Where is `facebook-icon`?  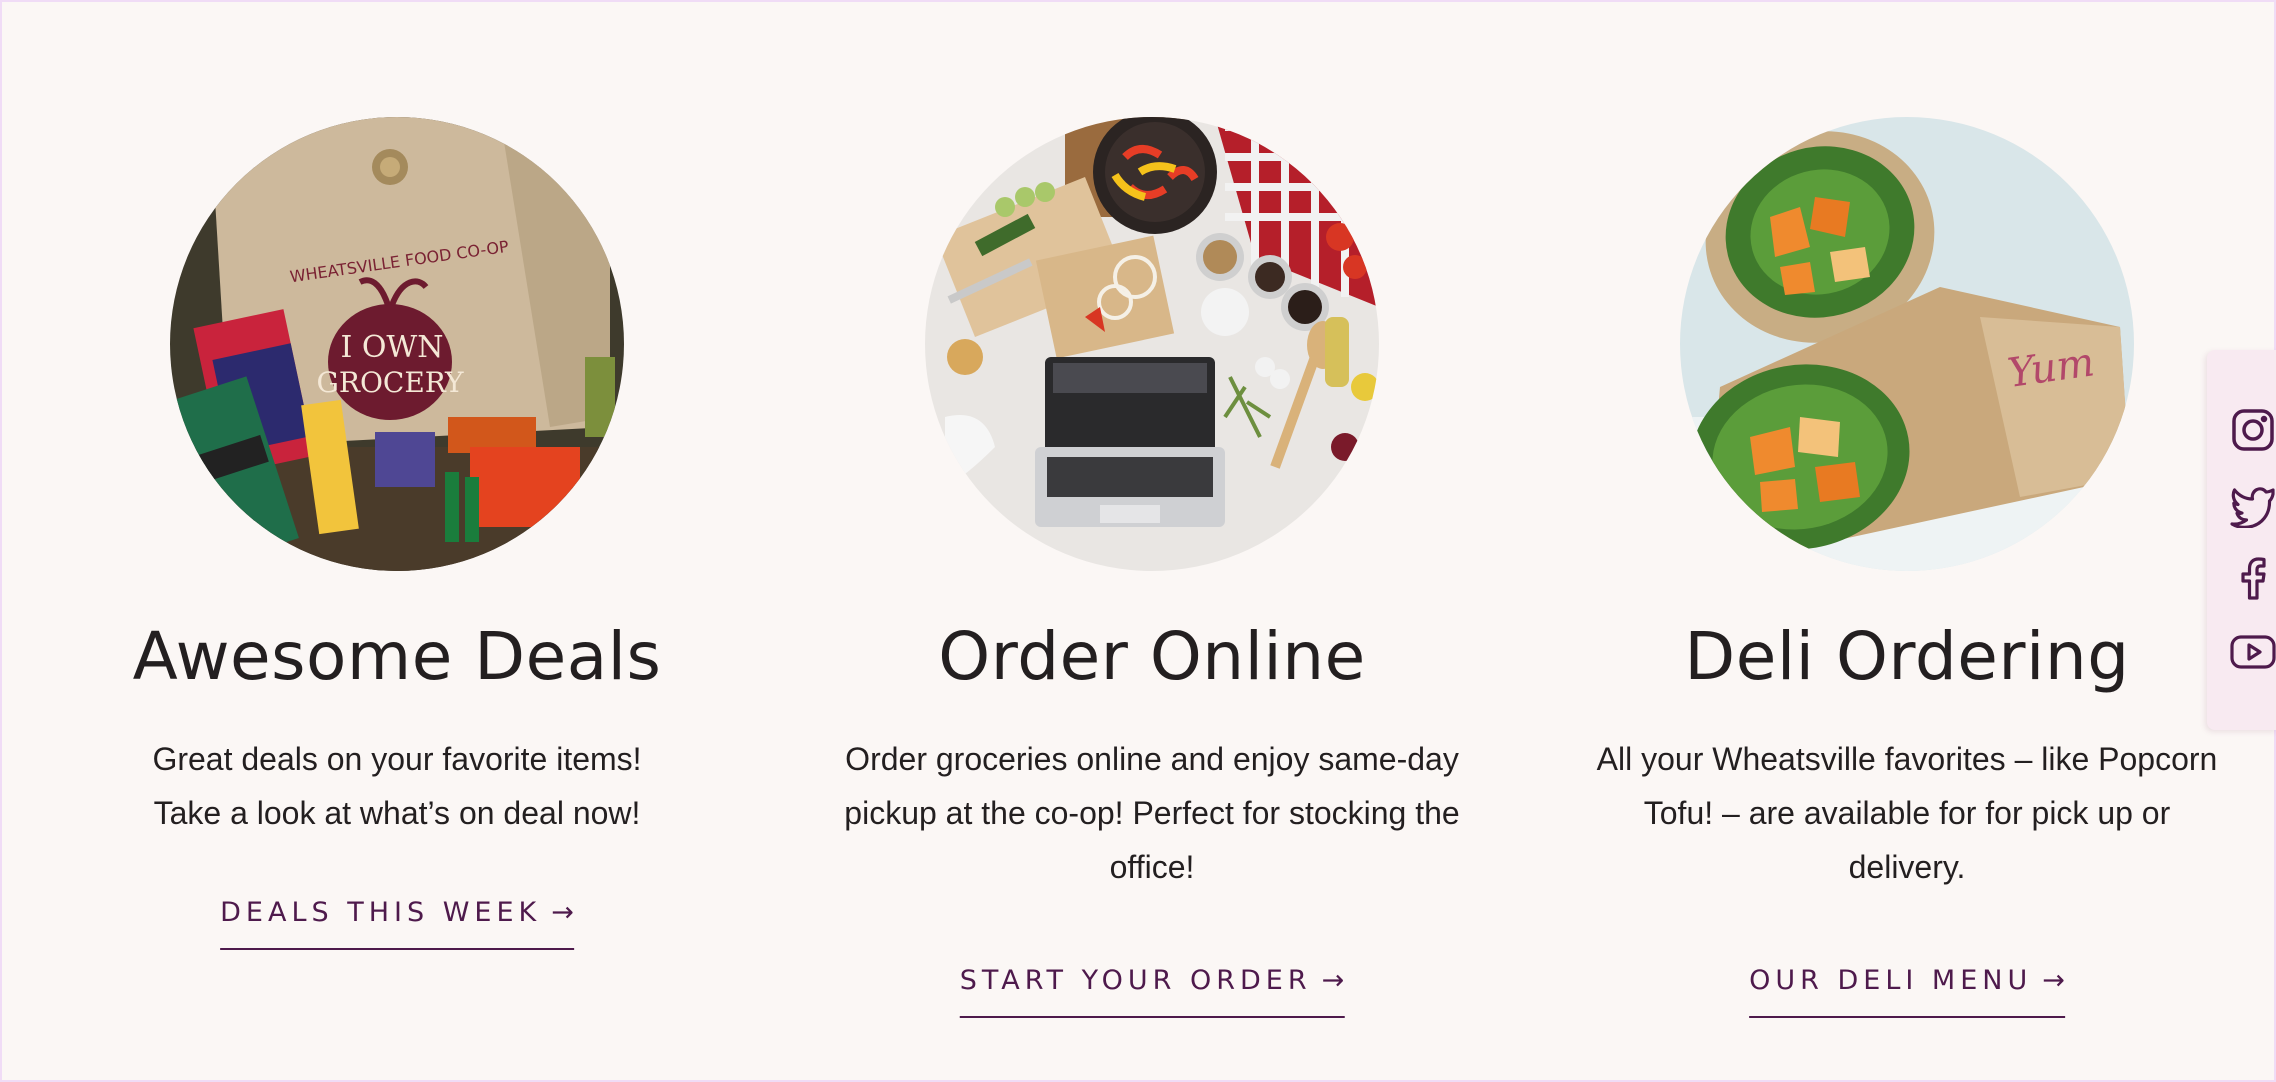
facebook-icon is located at coordinates (2252, 578).